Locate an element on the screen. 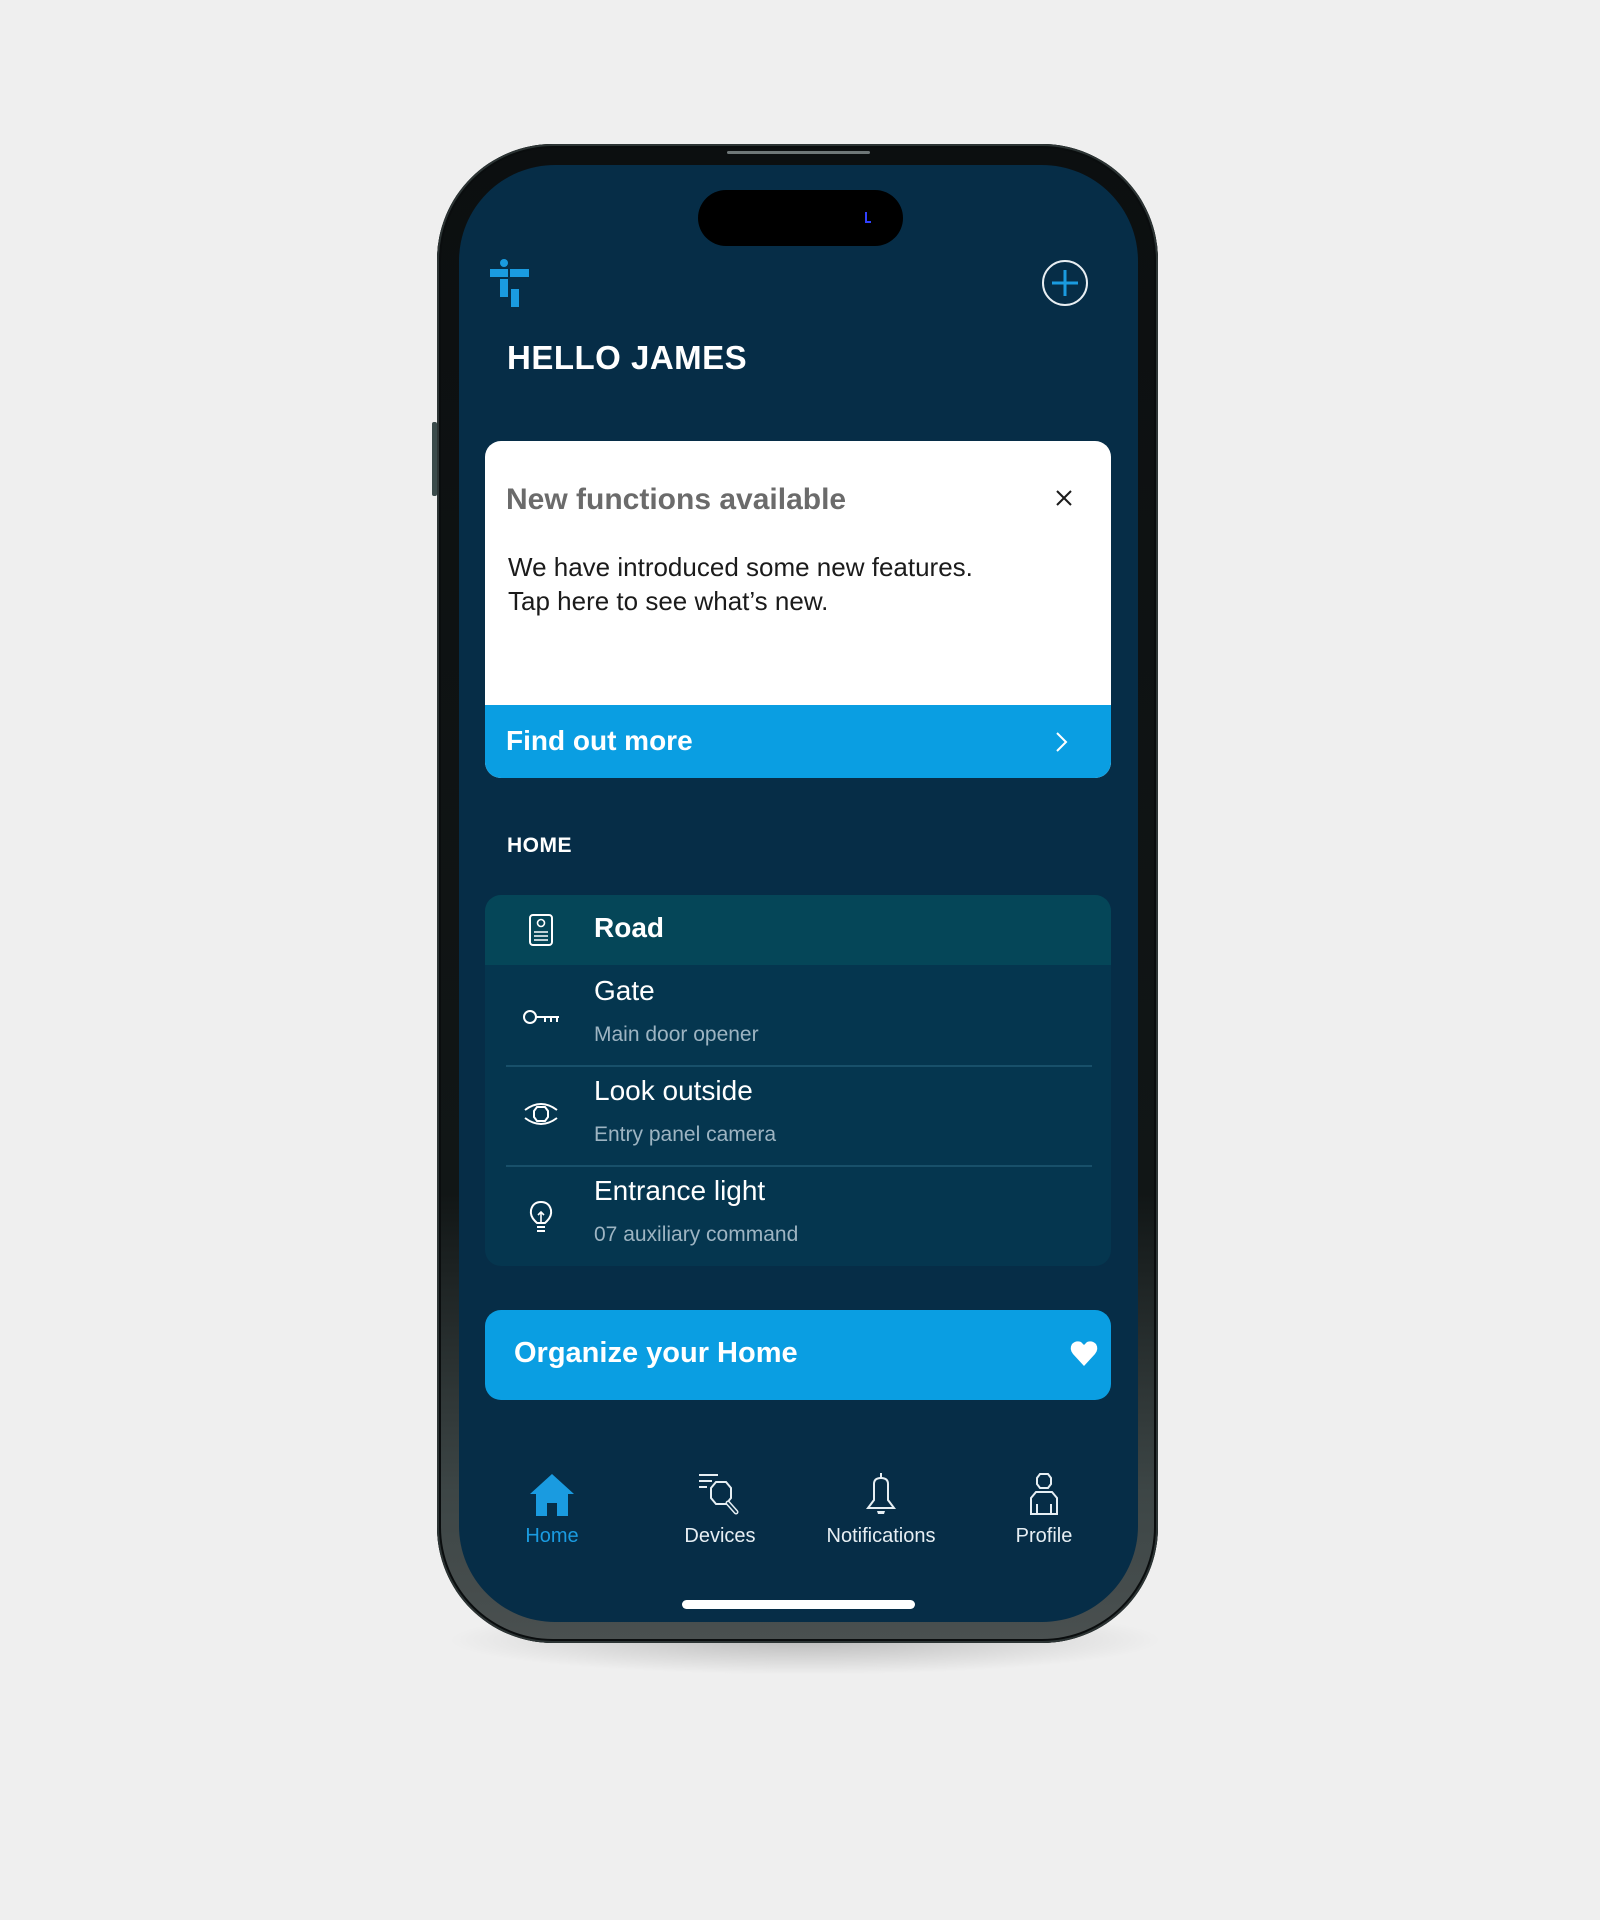 The height and width of the screenshot is (1920, 1600). chevron-right-icon is located at coordinates (1062, 742).